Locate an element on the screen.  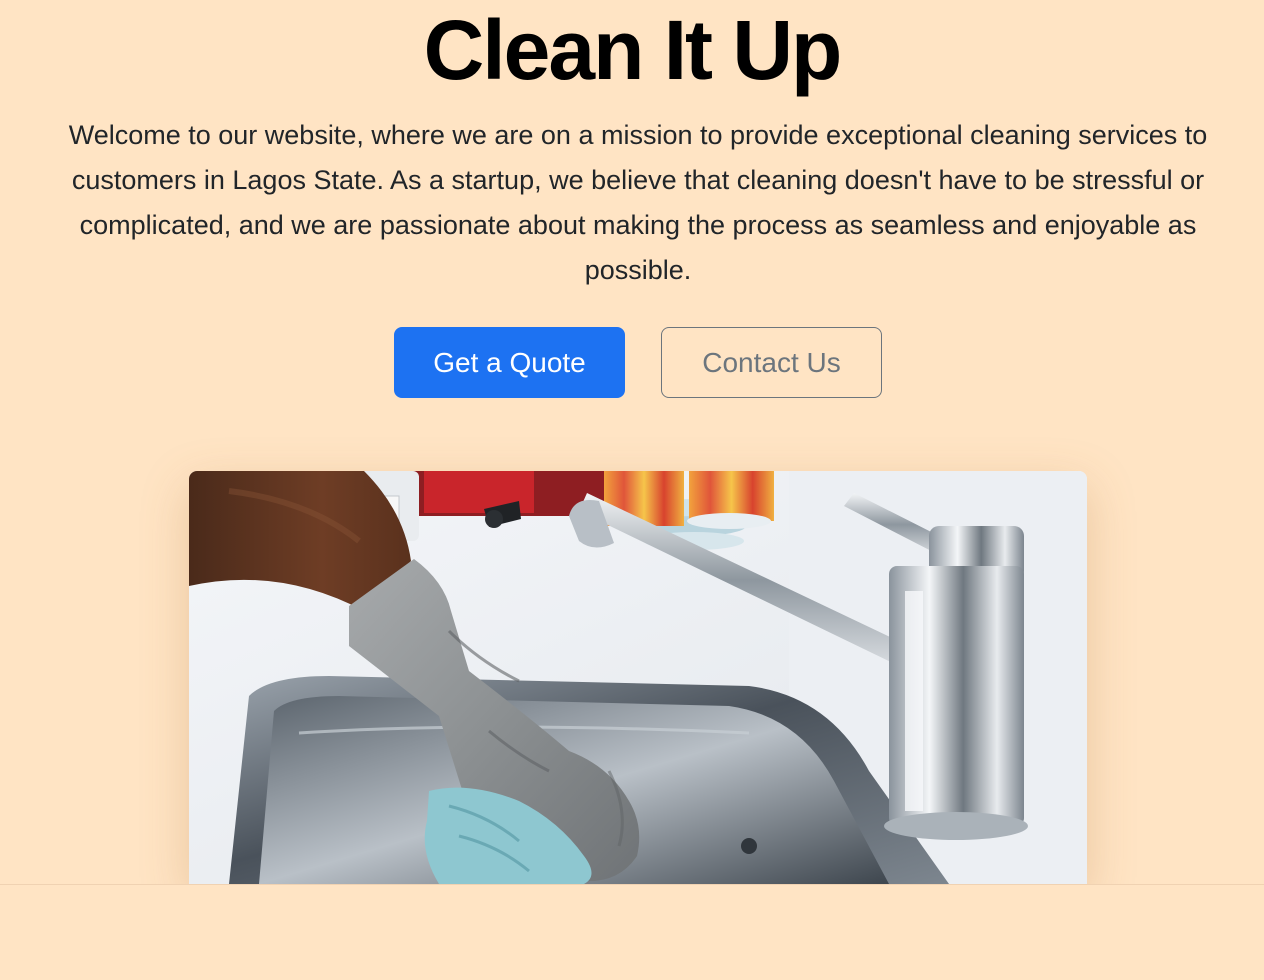
section-divider is located at coordinates (632, 884).